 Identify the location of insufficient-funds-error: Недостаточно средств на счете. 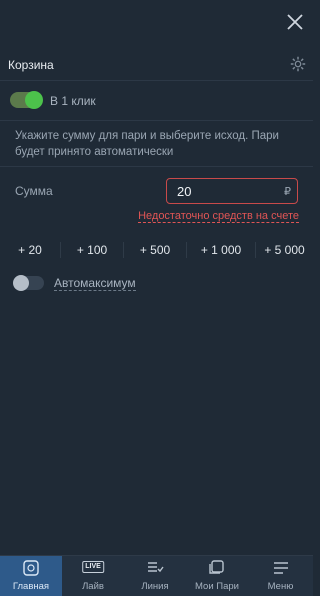
(218, 216).